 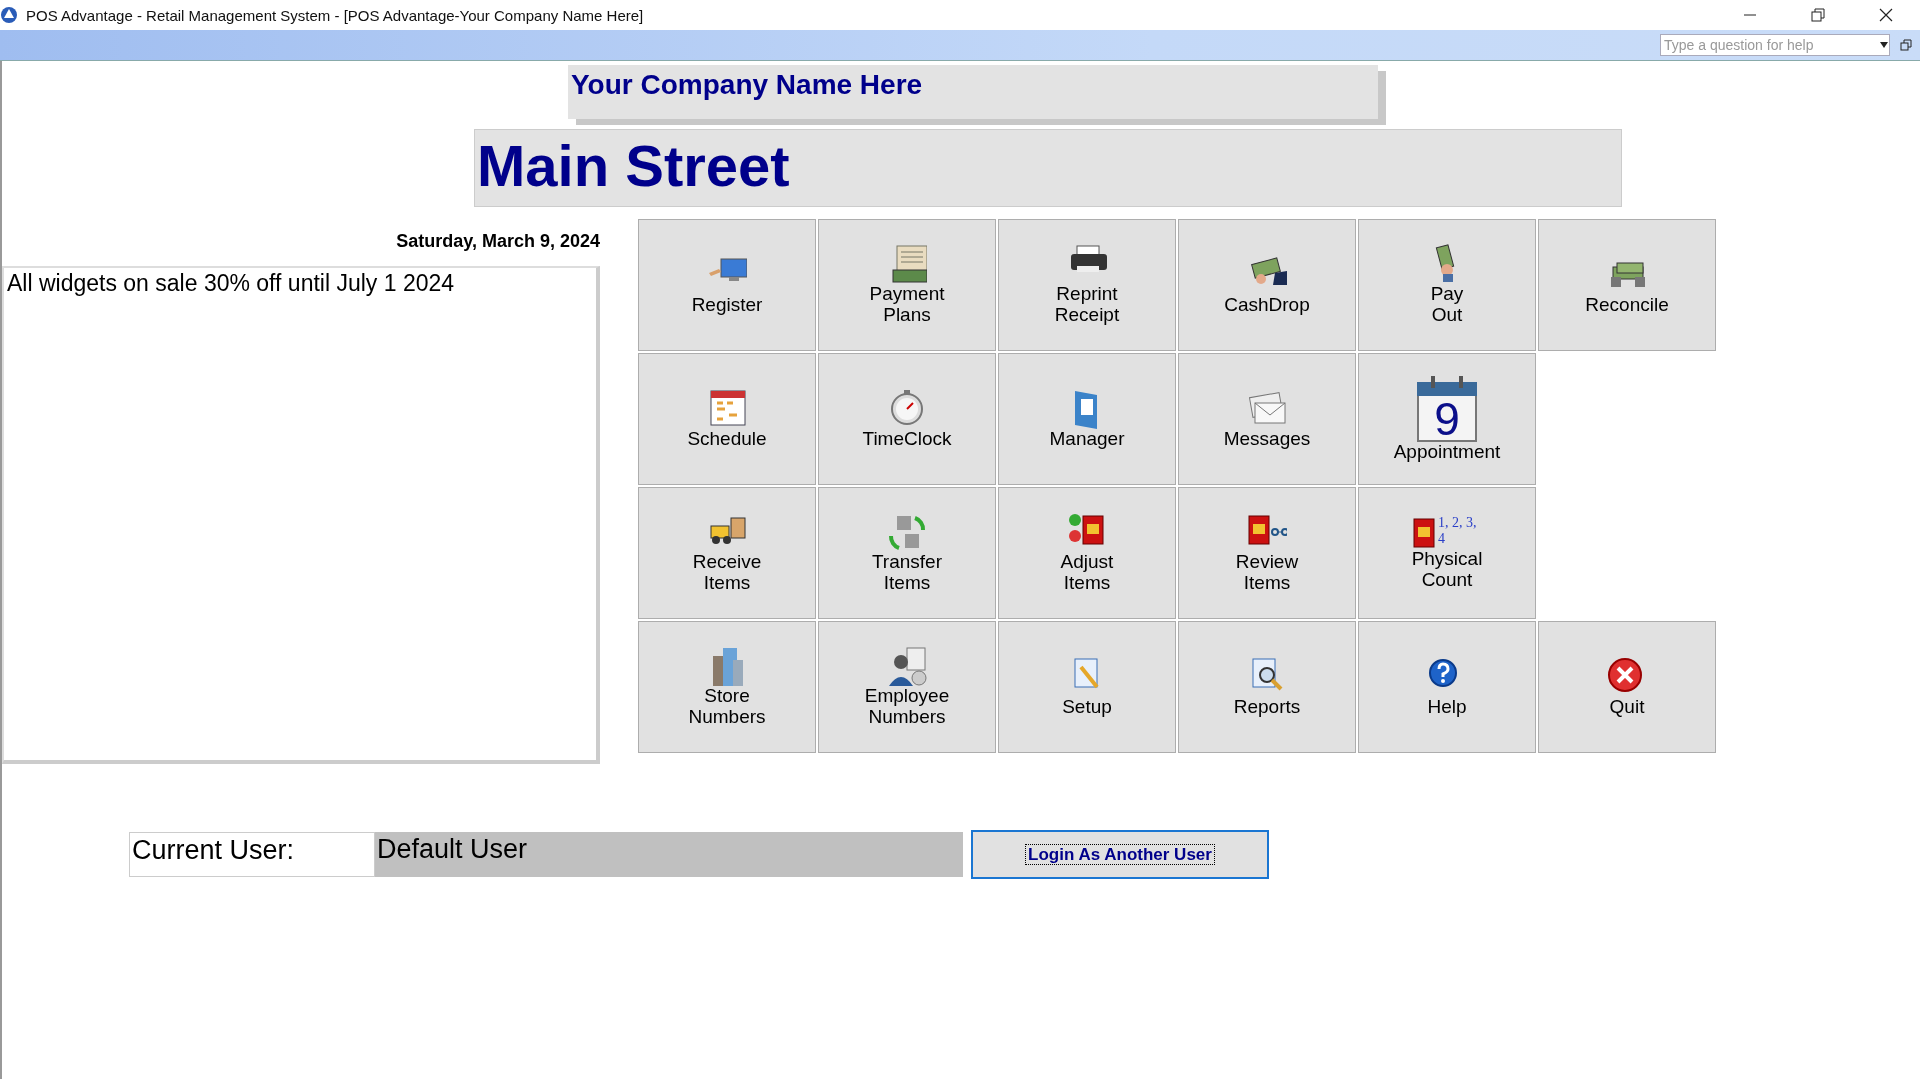 I want to click on menu-tile-button: Pay Out, so click(x=1447, y=285).